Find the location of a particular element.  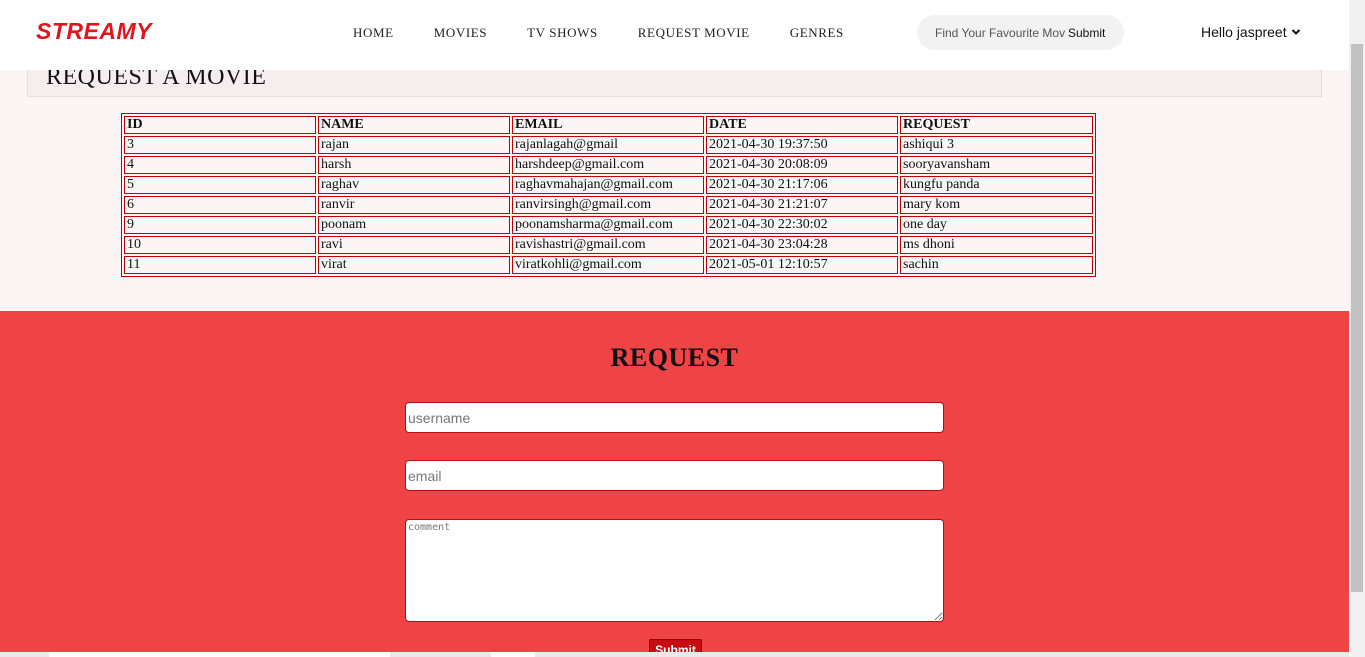

user-menu: Hello jaspreet is located at coordinates (1251, 32).